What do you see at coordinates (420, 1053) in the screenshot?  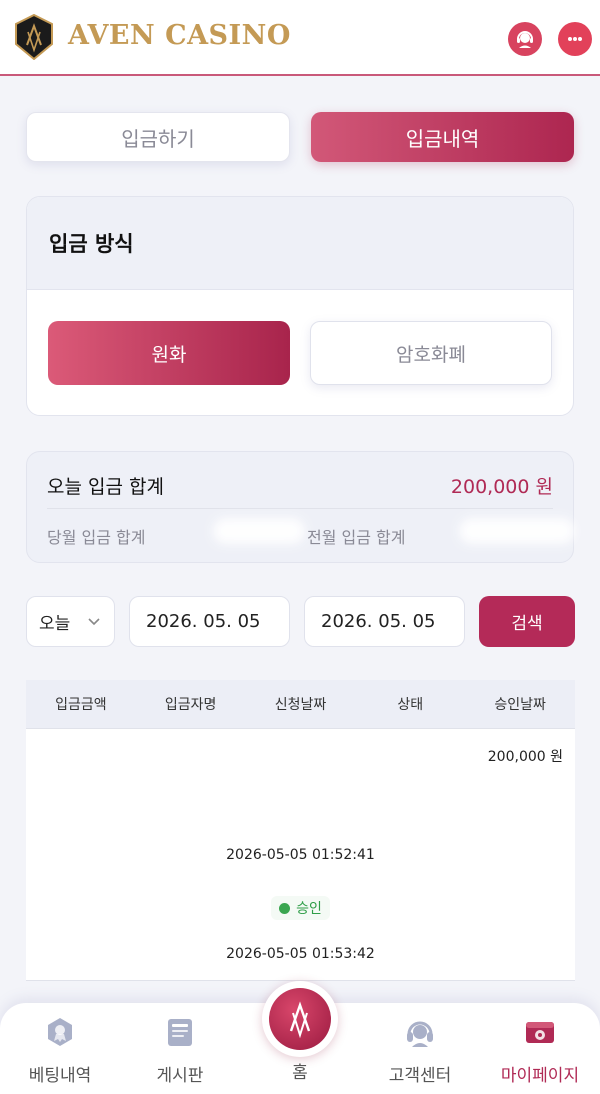 I see `nav-item-support: 고객센터` at bounding box center [420, 1053].